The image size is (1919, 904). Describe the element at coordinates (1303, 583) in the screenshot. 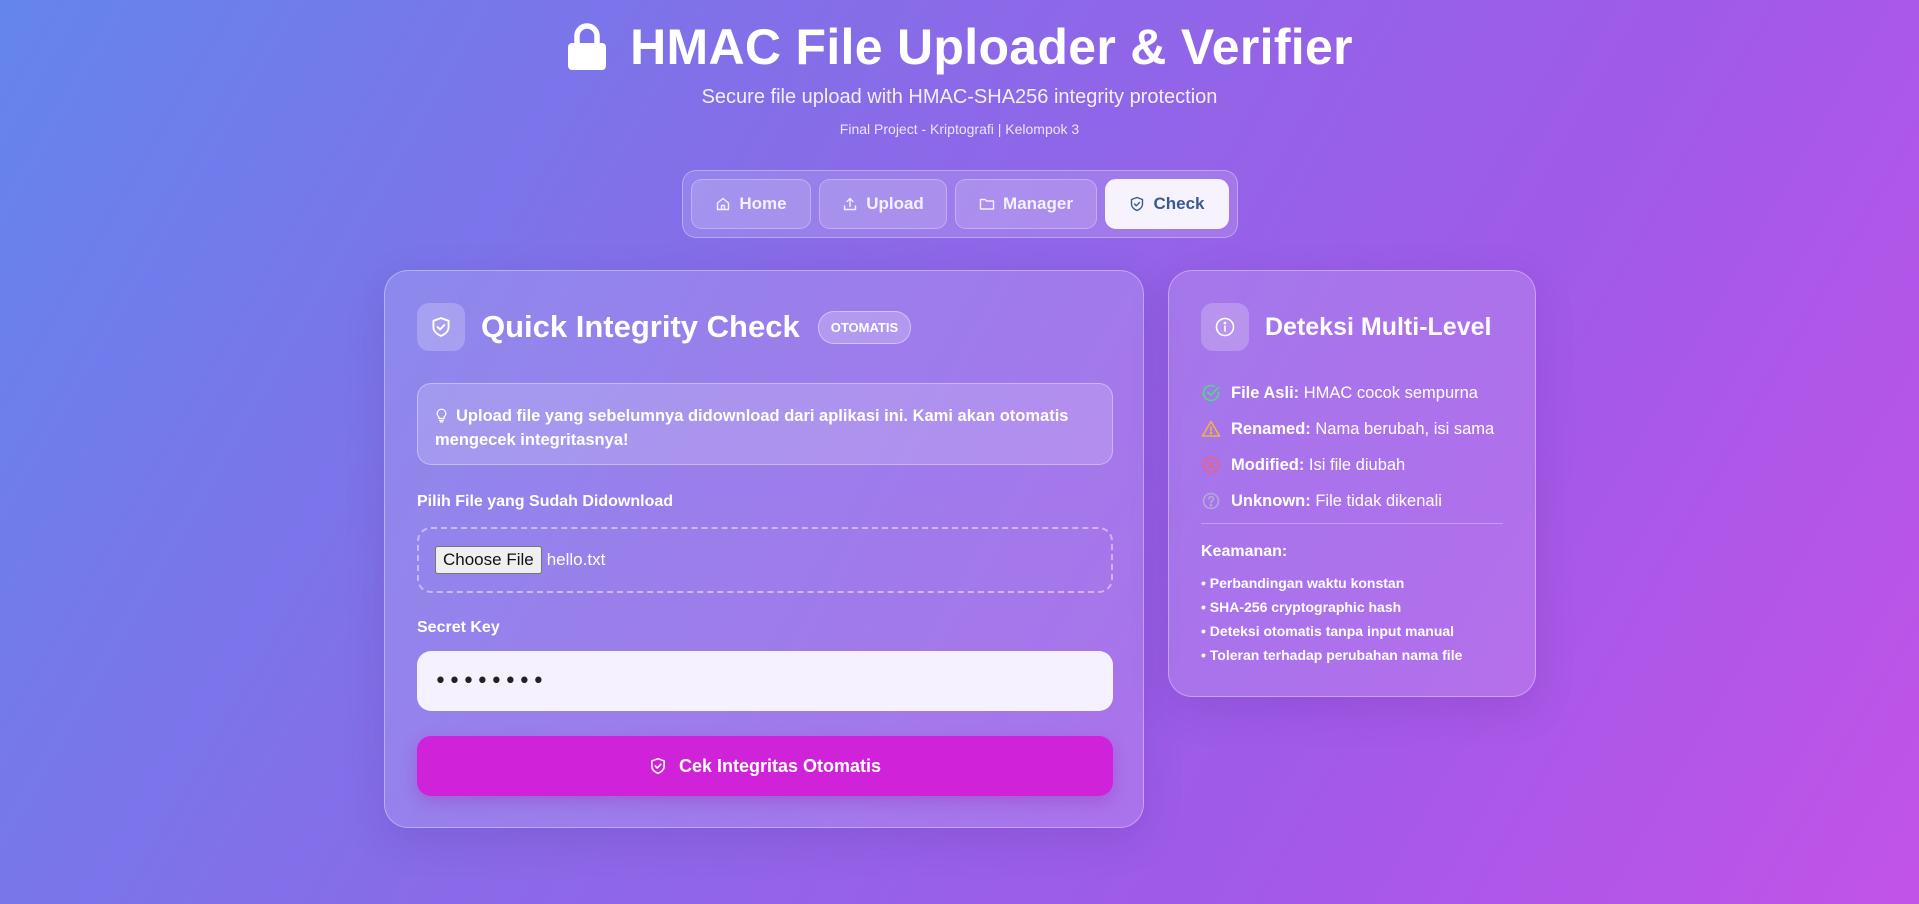

I see `list-item: • Perbandingan waktu konstan` at that location.